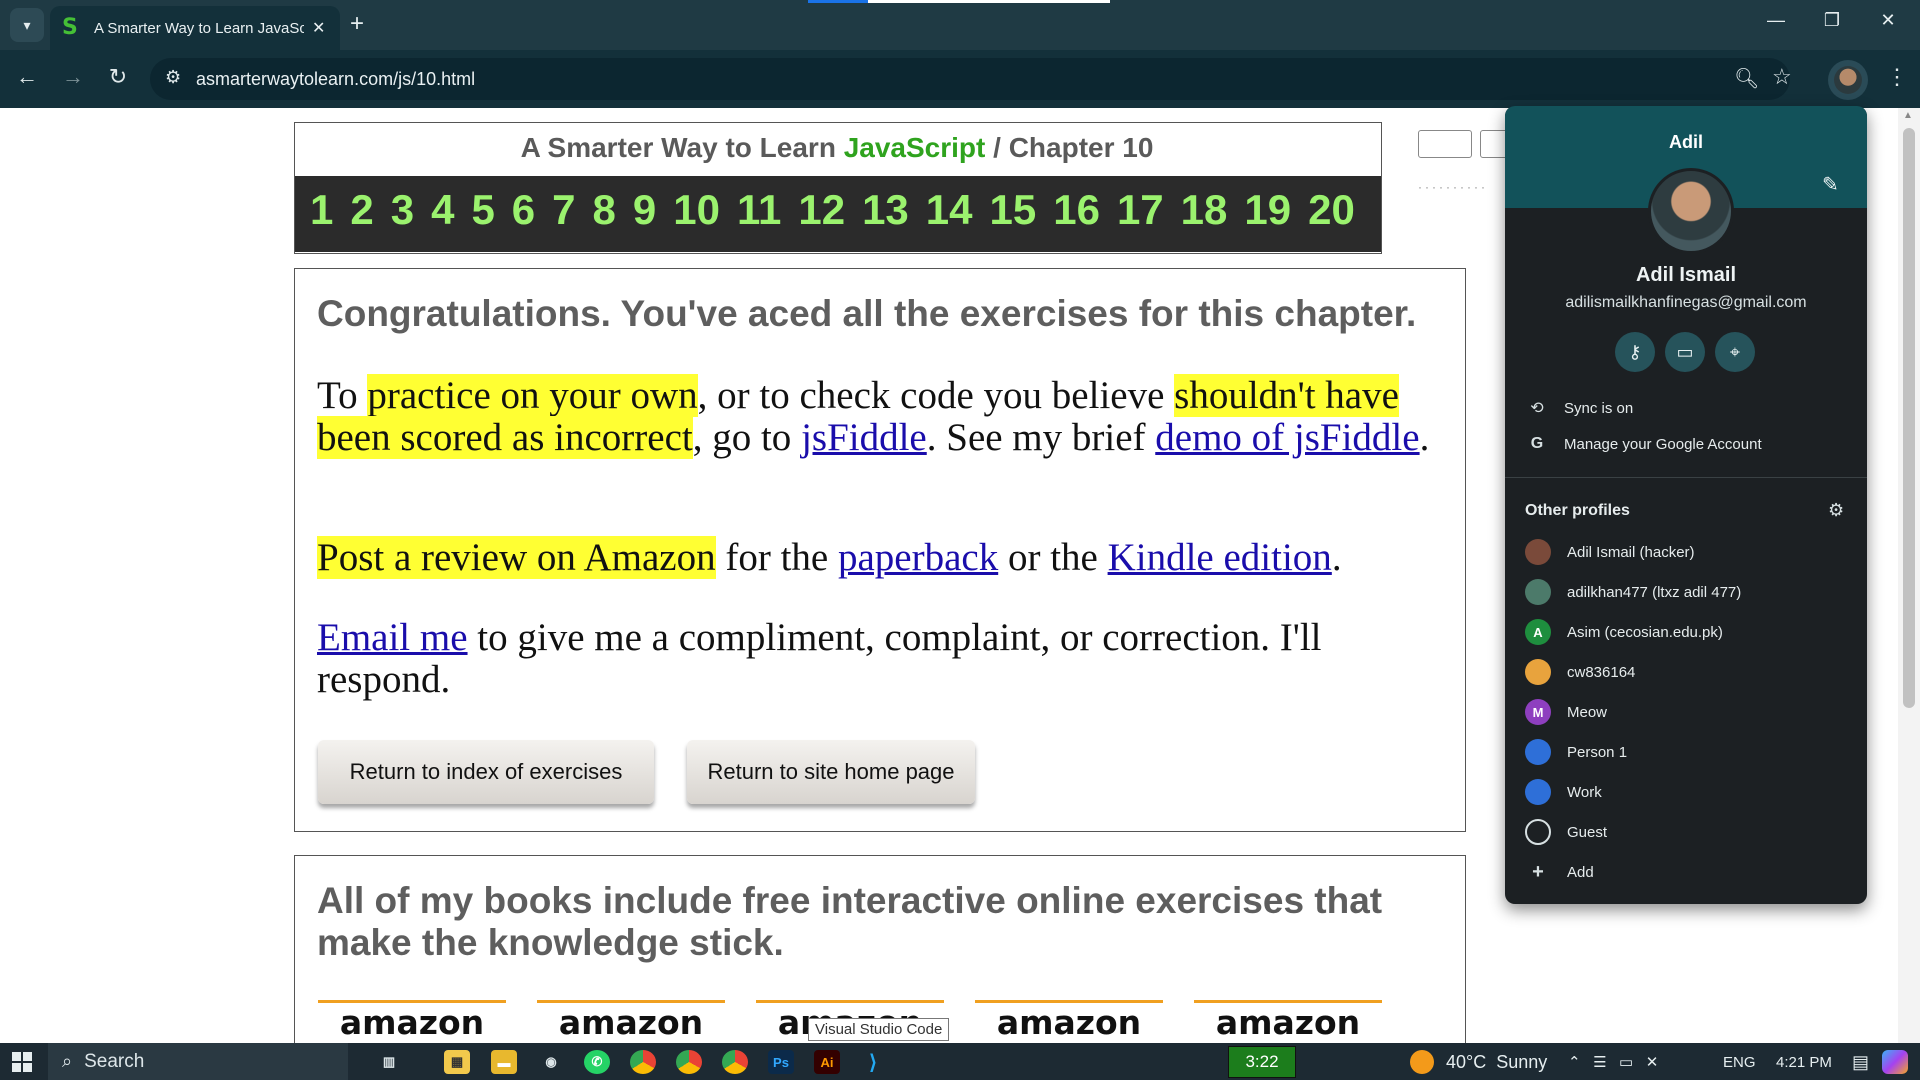 Image resolution: width=1920 pixels, height=1080 pixels. Describe the element at coordinates (1538, 871) in the screenshot. I see `plus-icon: +` at that location.